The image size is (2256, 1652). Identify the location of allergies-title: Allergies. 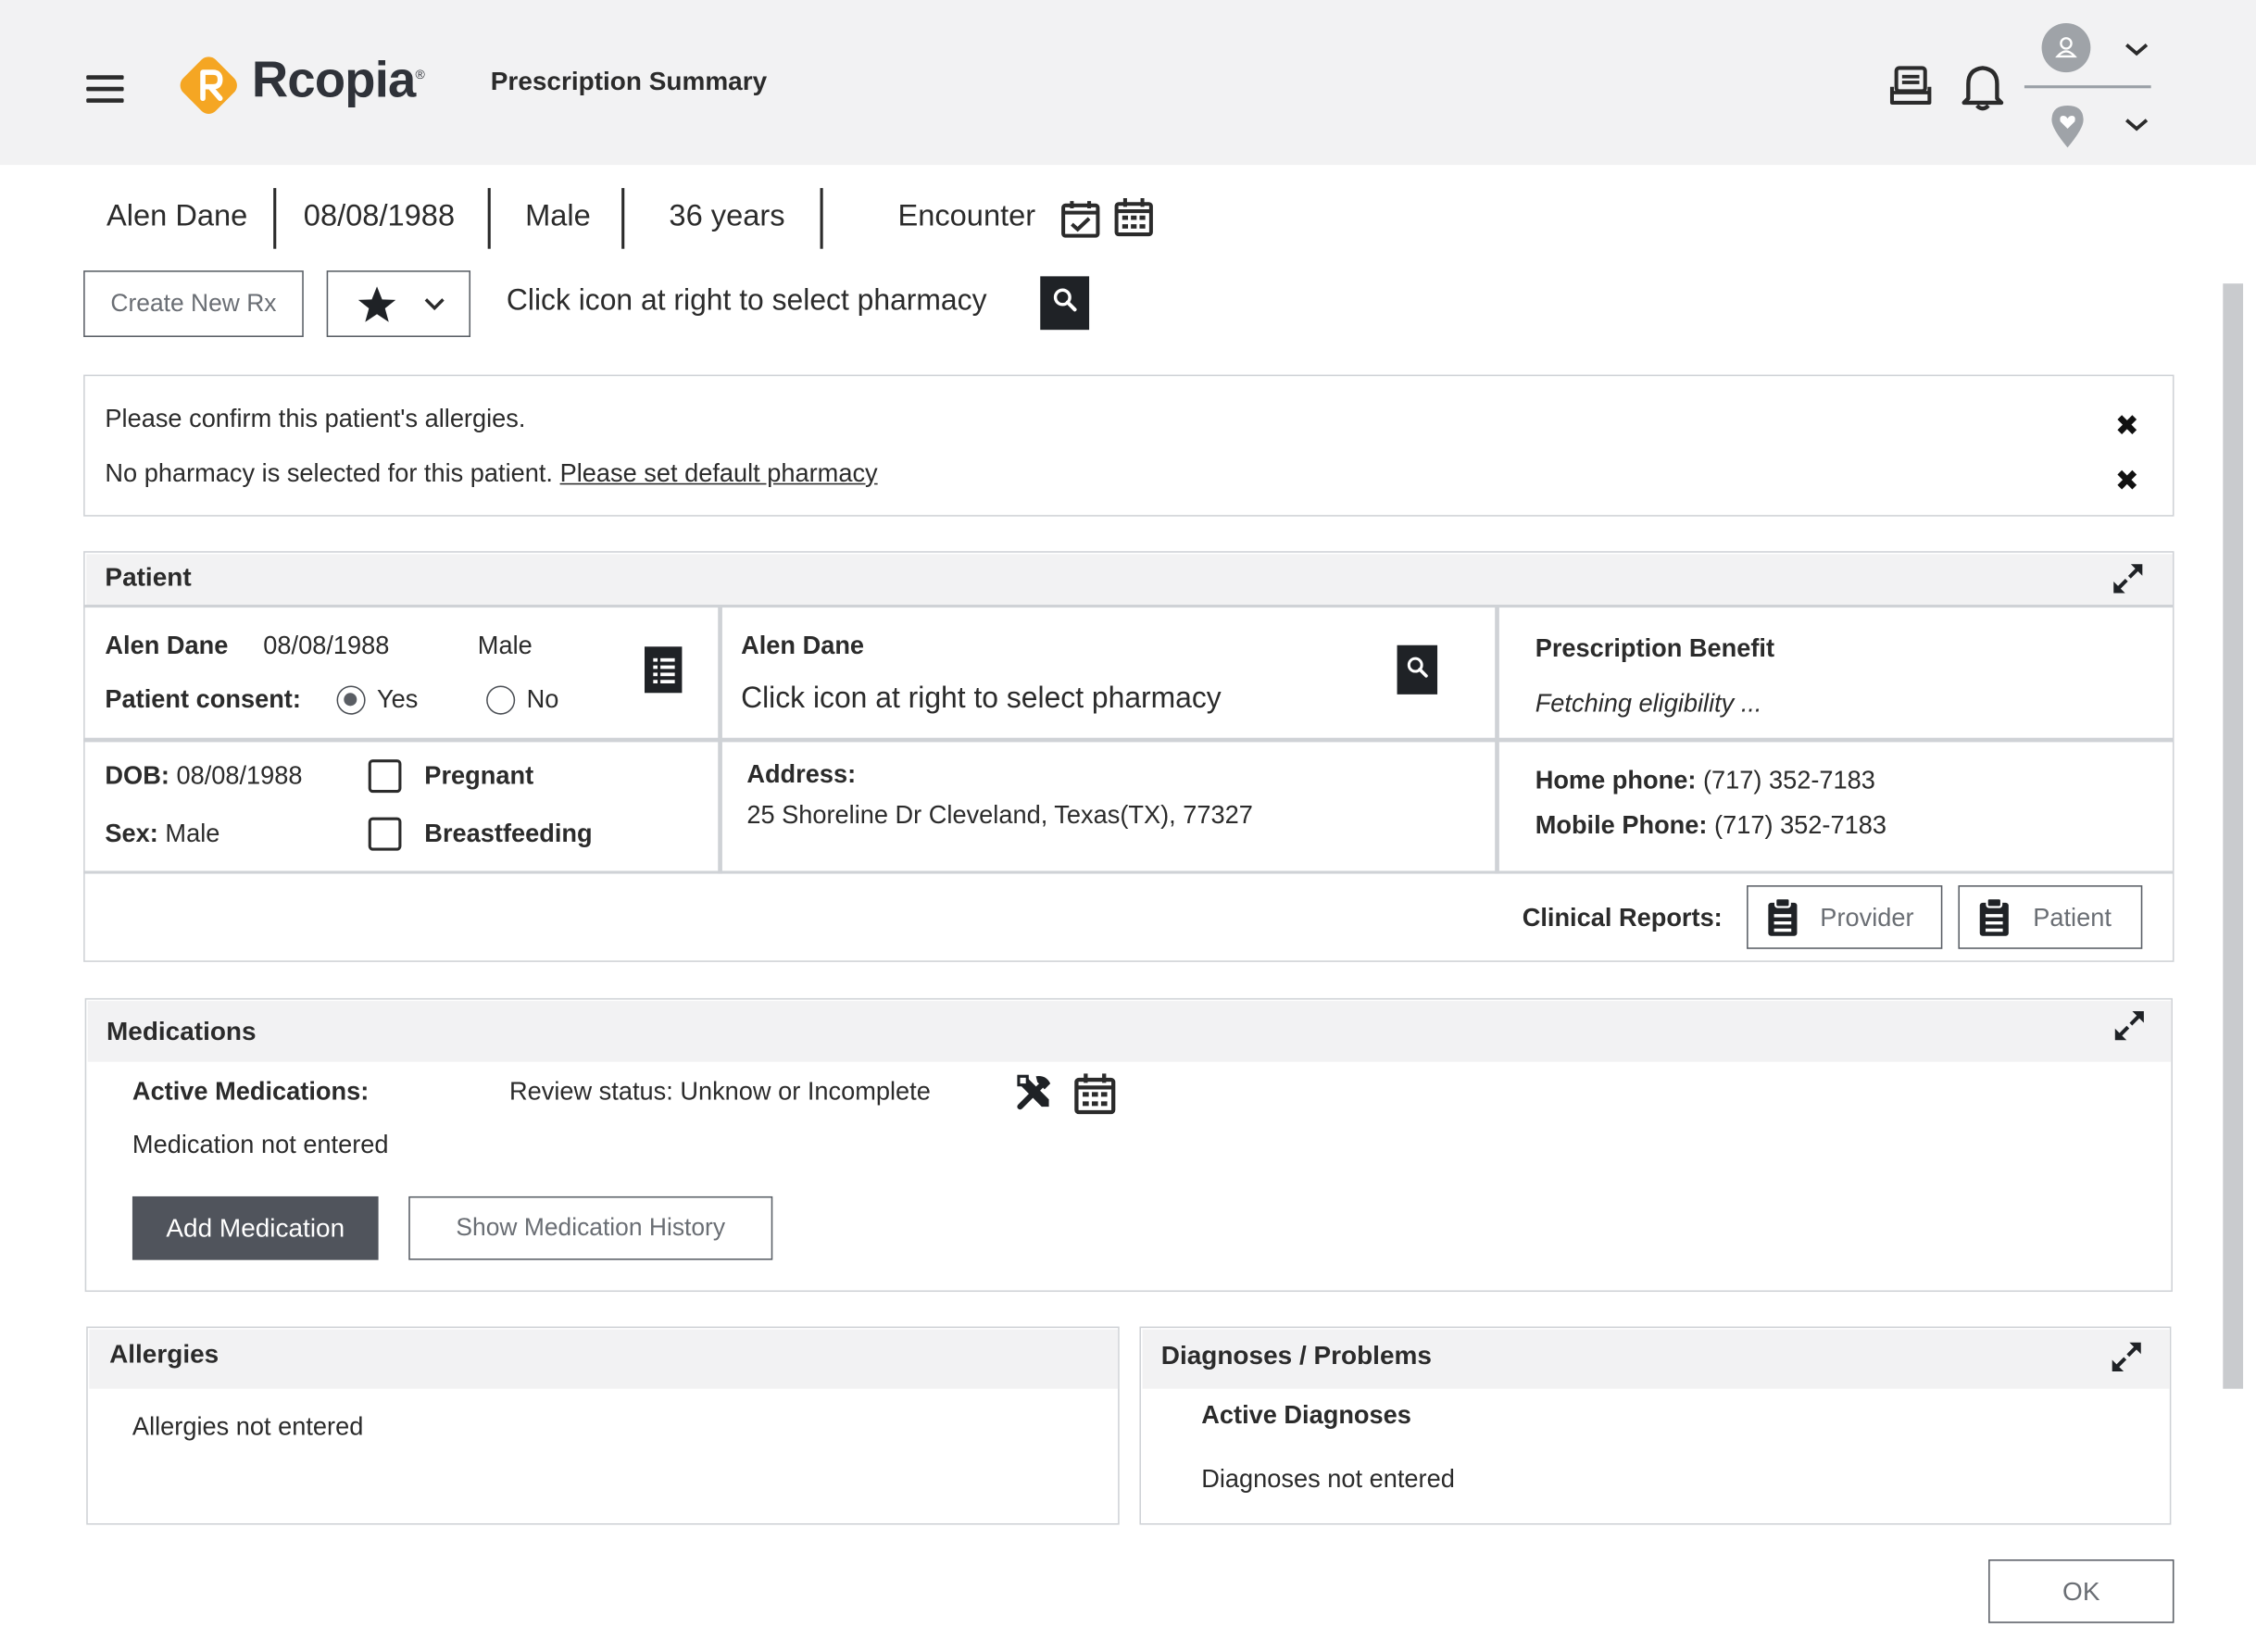
(164, 1354).